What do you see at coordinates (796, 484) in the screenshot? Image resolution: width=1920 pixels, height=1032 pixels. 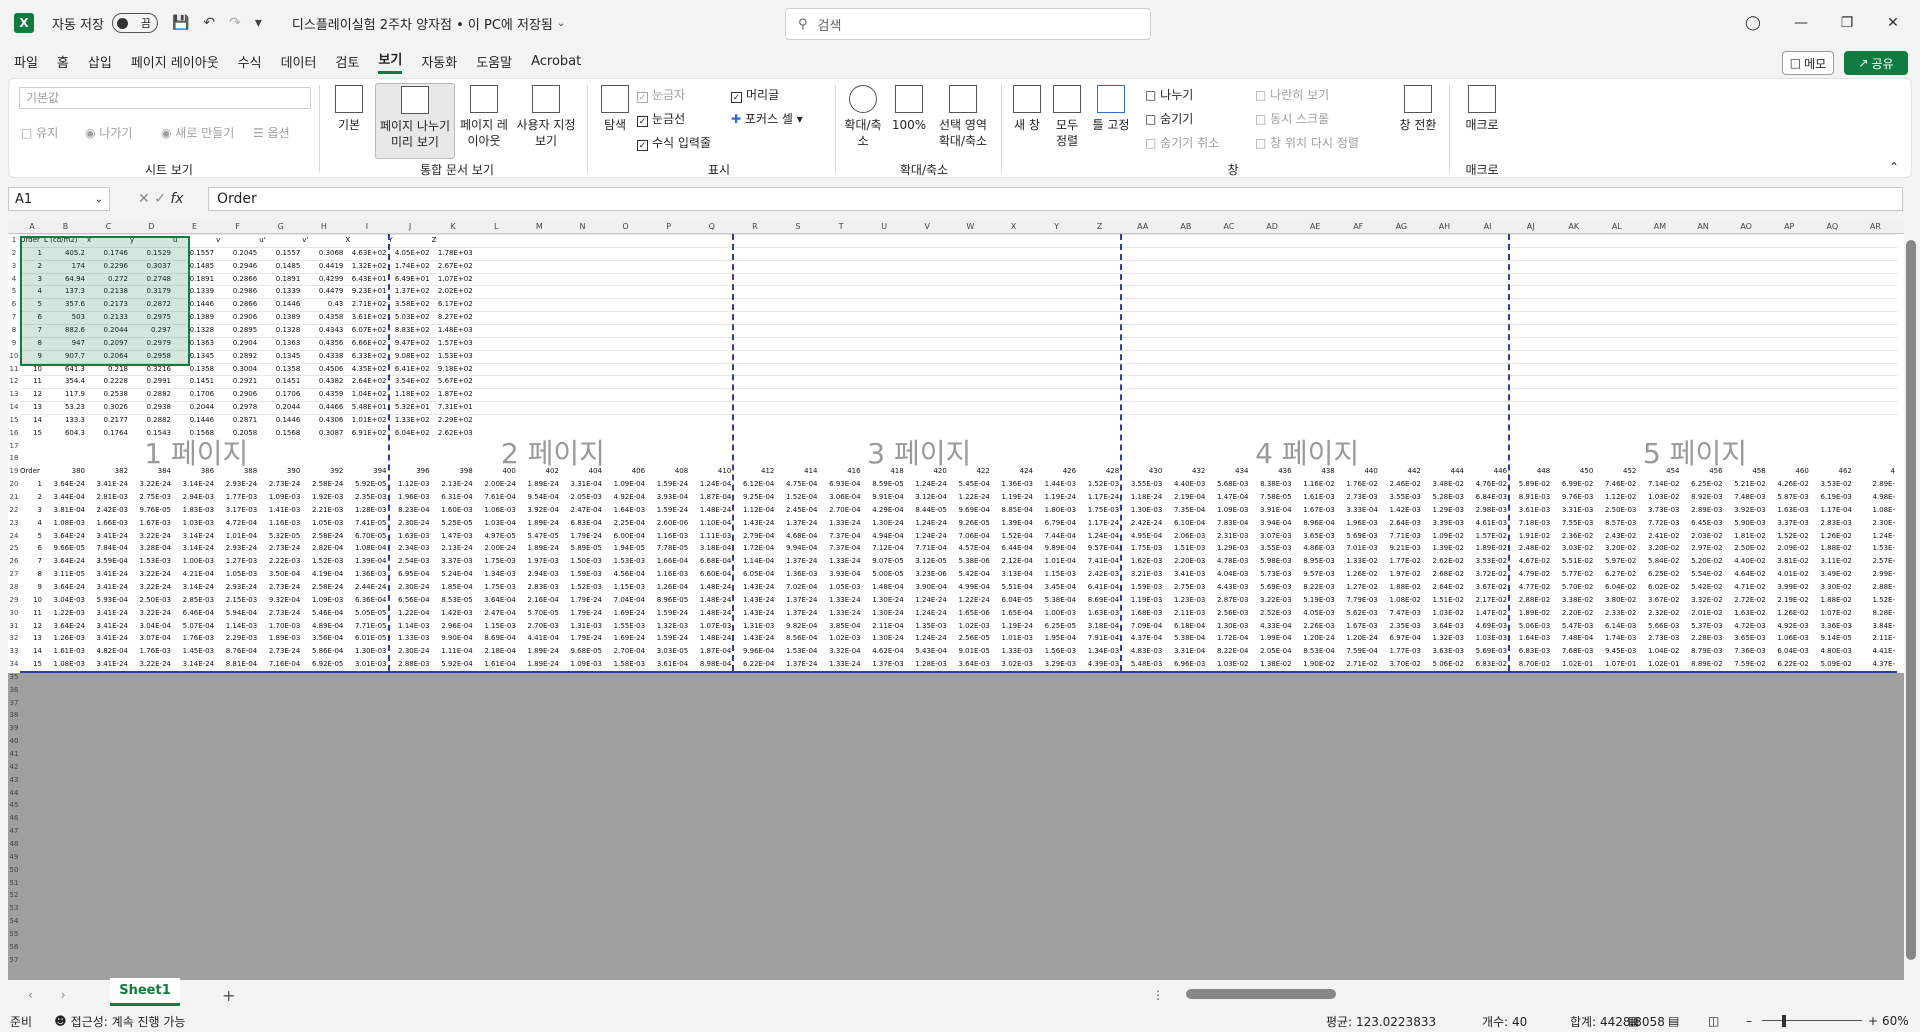 I see `table-cell: 4.75E-04` at bounding box center [796, 484].